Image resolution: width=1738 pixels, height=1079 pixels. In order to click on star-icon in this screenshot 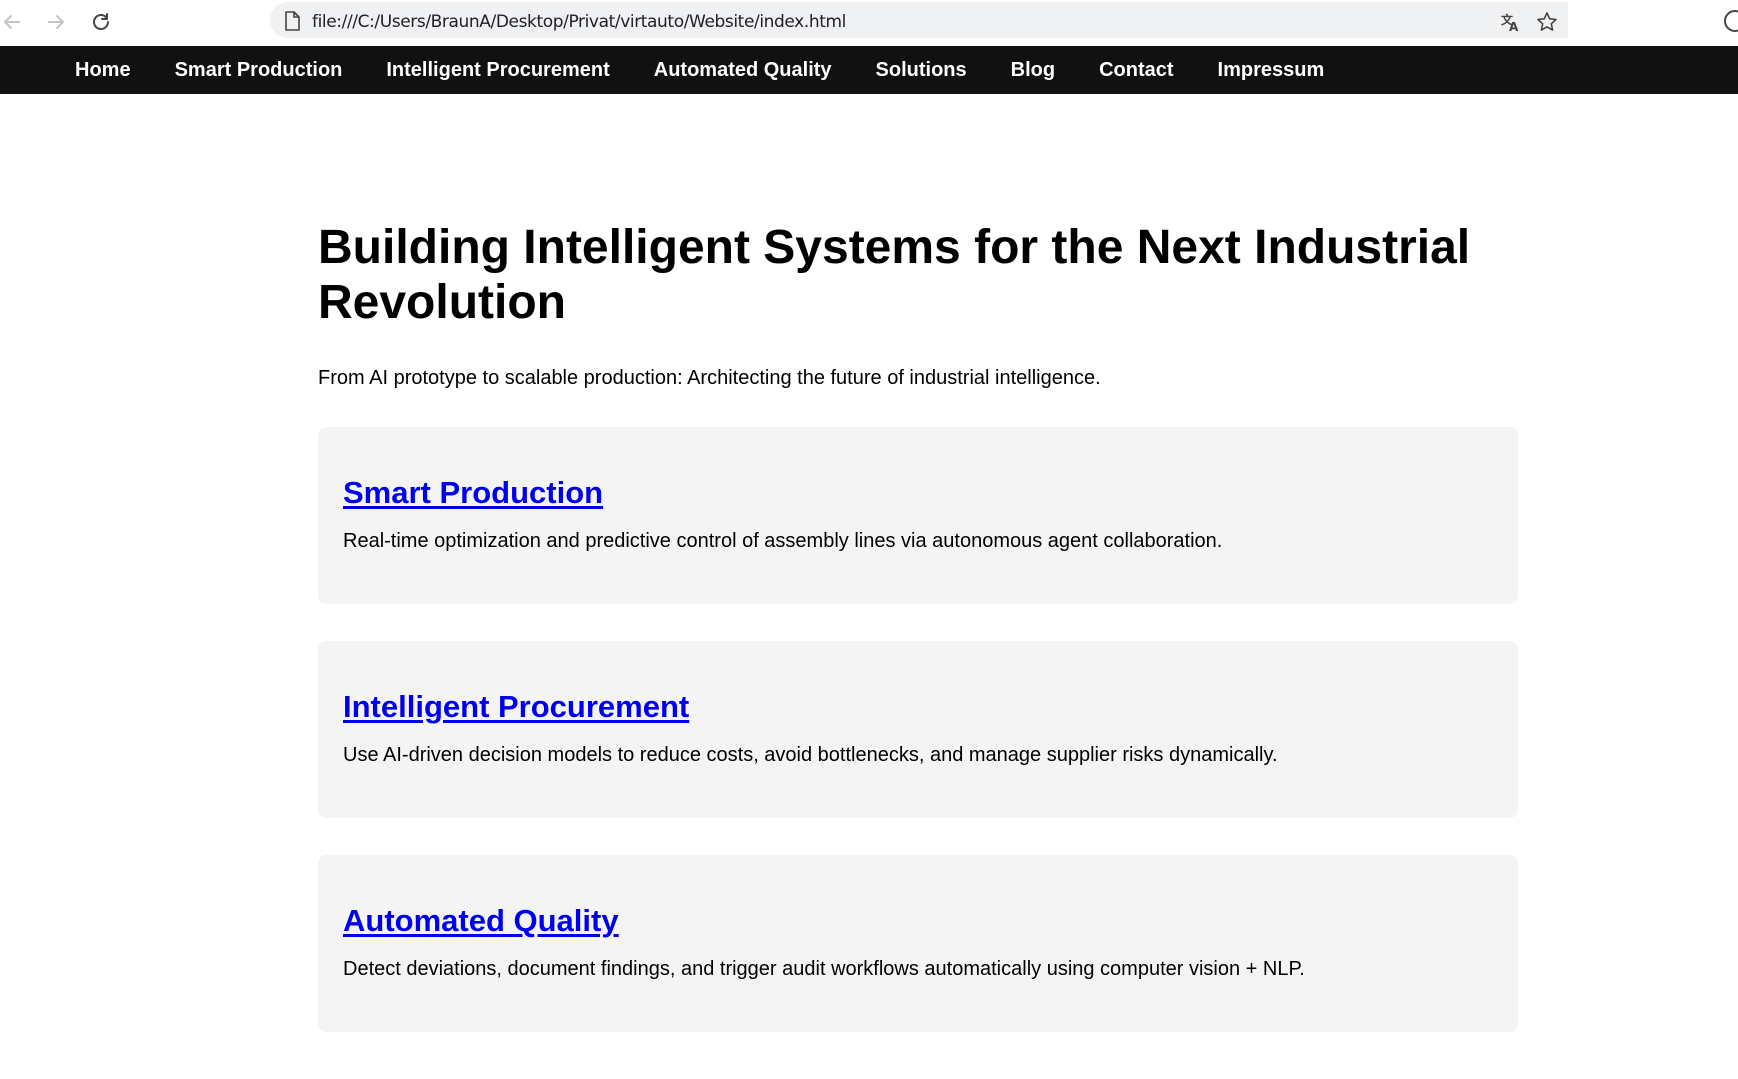, I will do `click(1547, 22)`.